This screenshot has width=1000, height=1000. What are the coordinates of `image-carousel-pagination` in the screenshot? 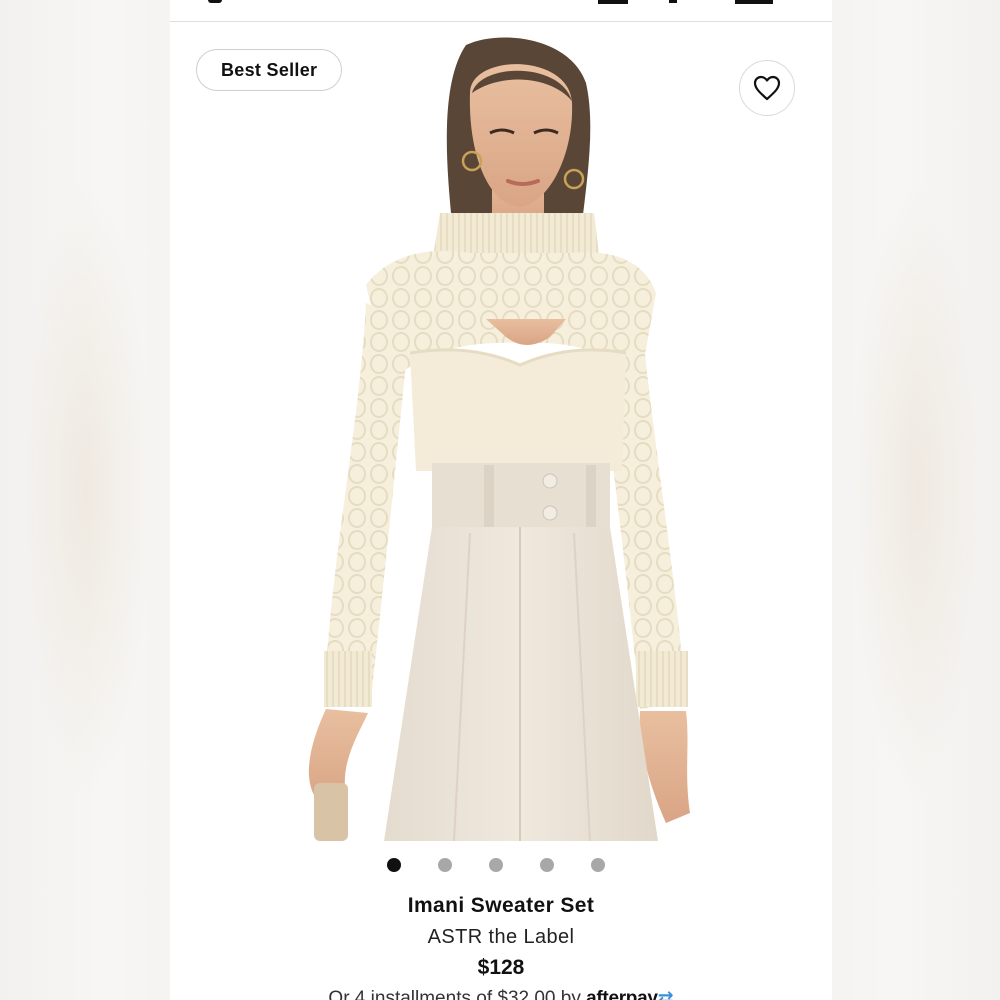 It's located at (501, 866).